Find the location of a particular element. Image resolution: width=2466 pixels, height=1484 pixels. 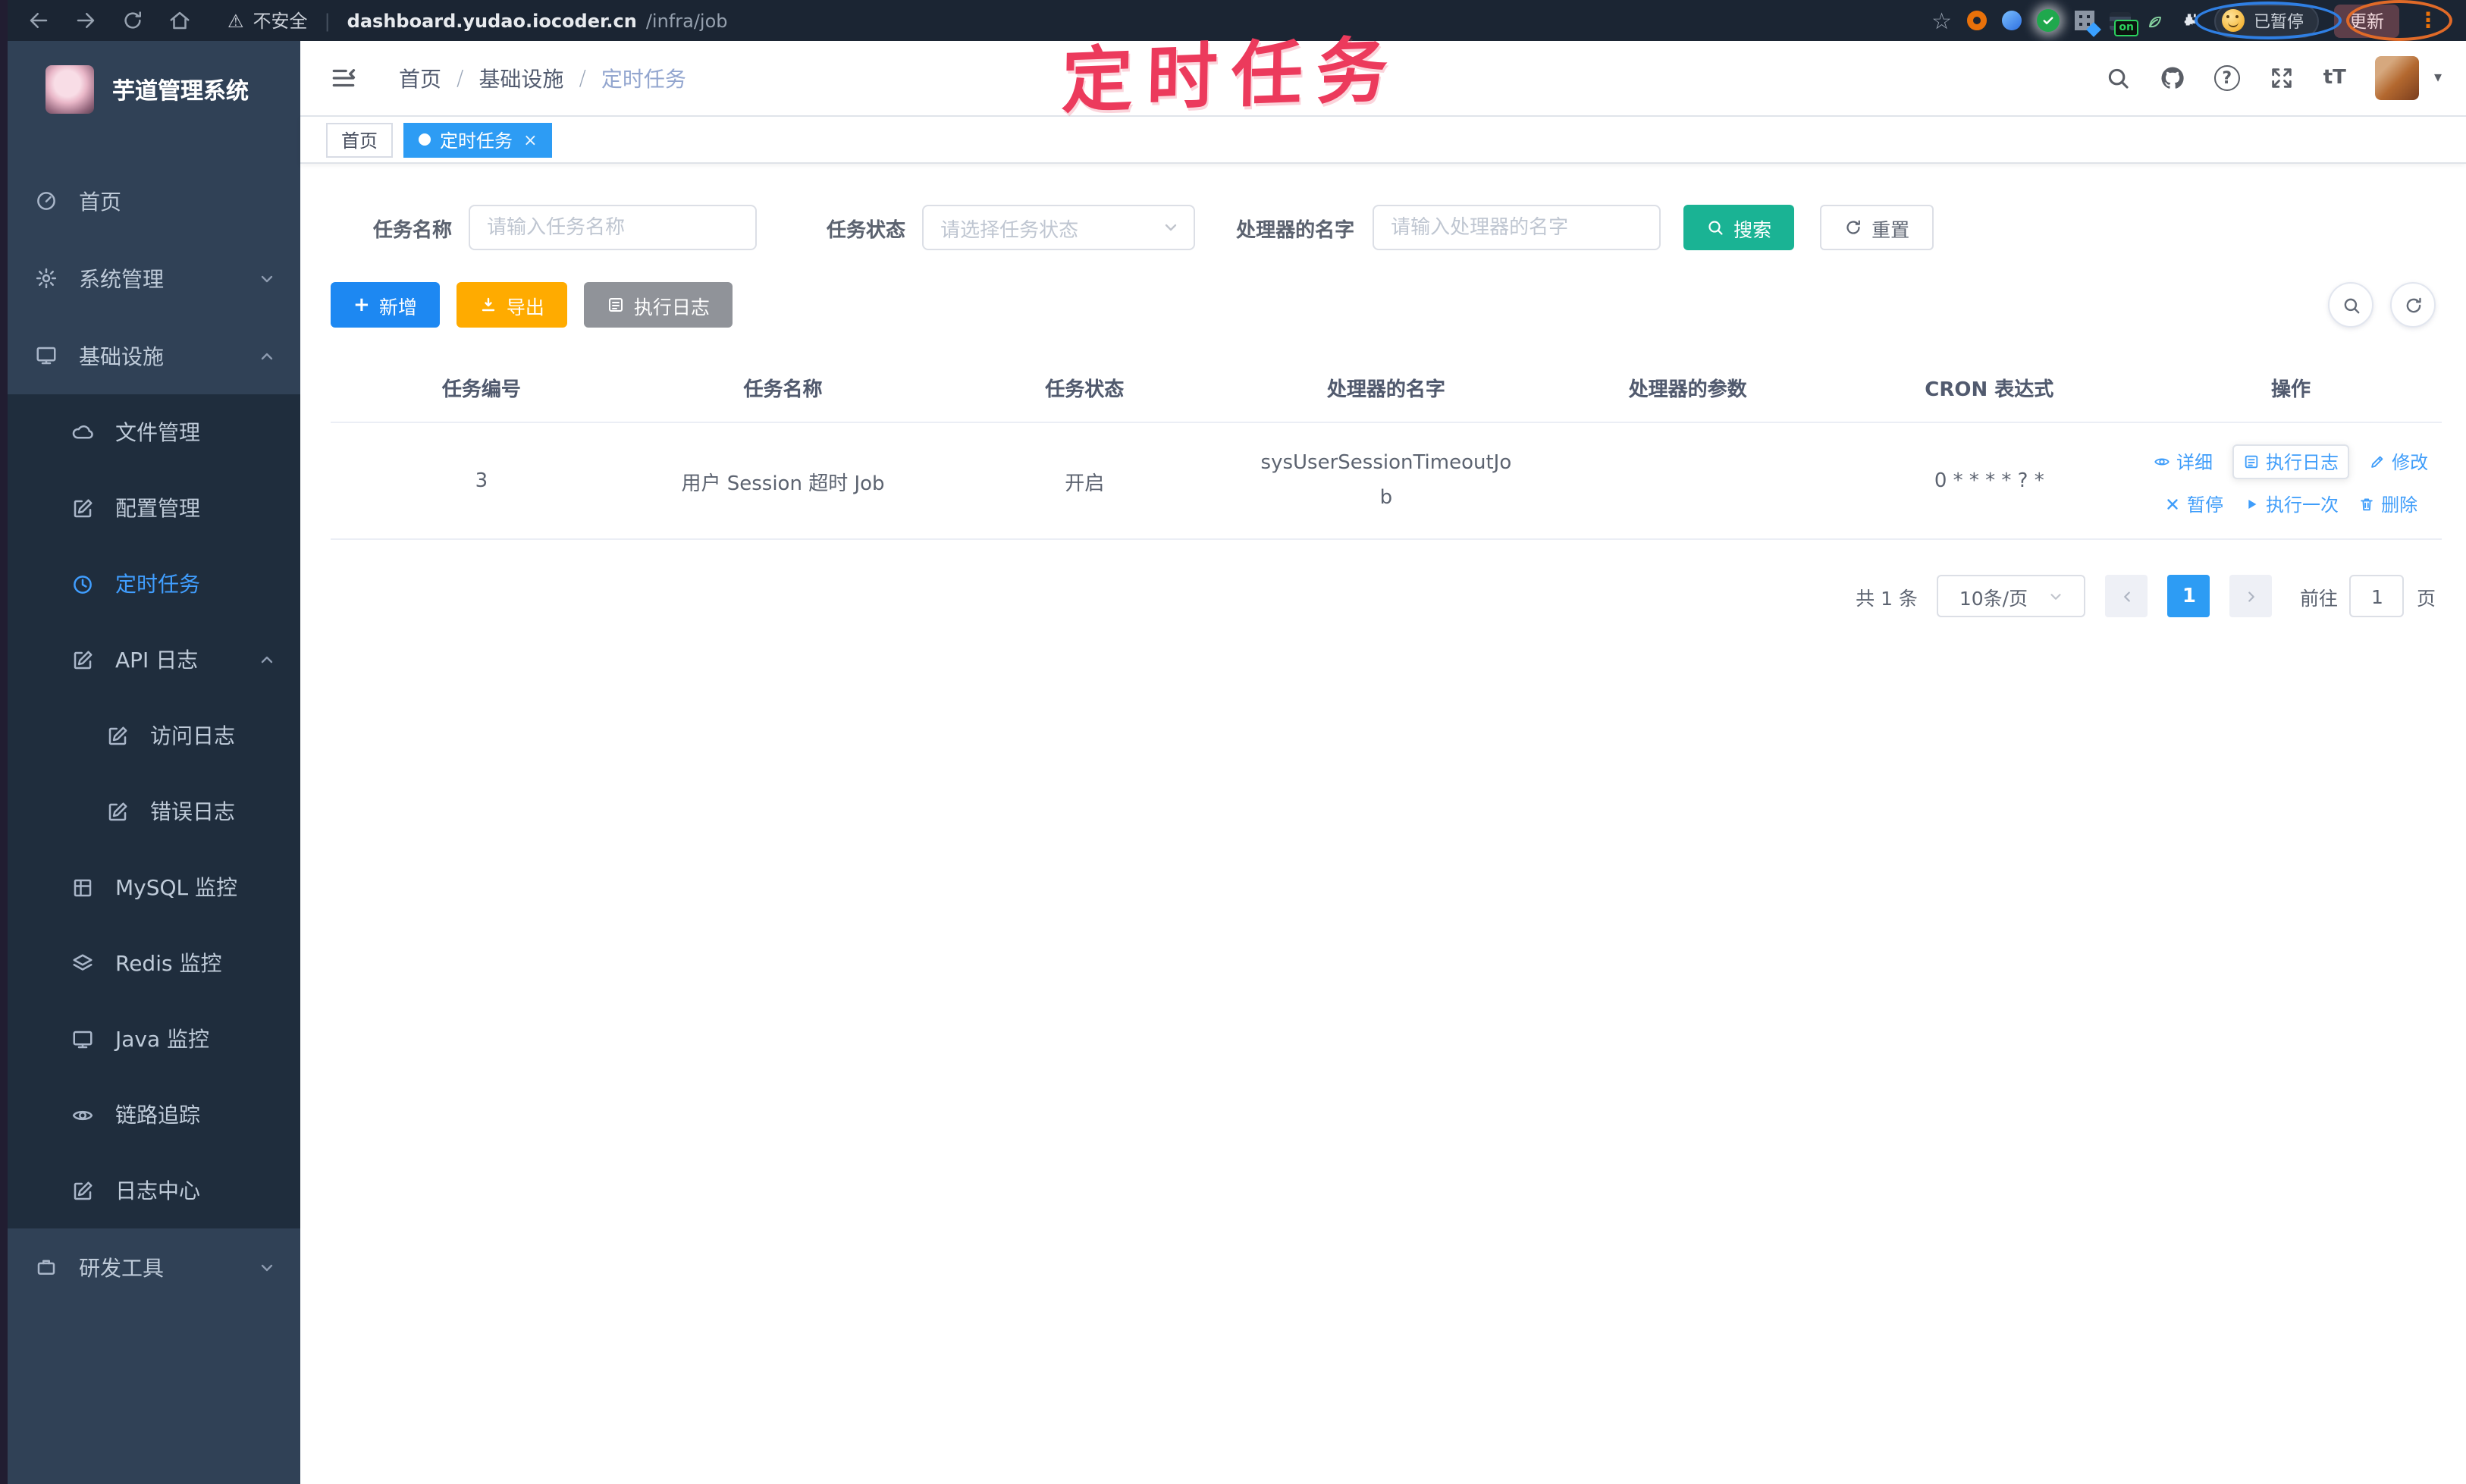

sidebar-item-trace: 链路追踪 is located at coordinates (150, 1115).